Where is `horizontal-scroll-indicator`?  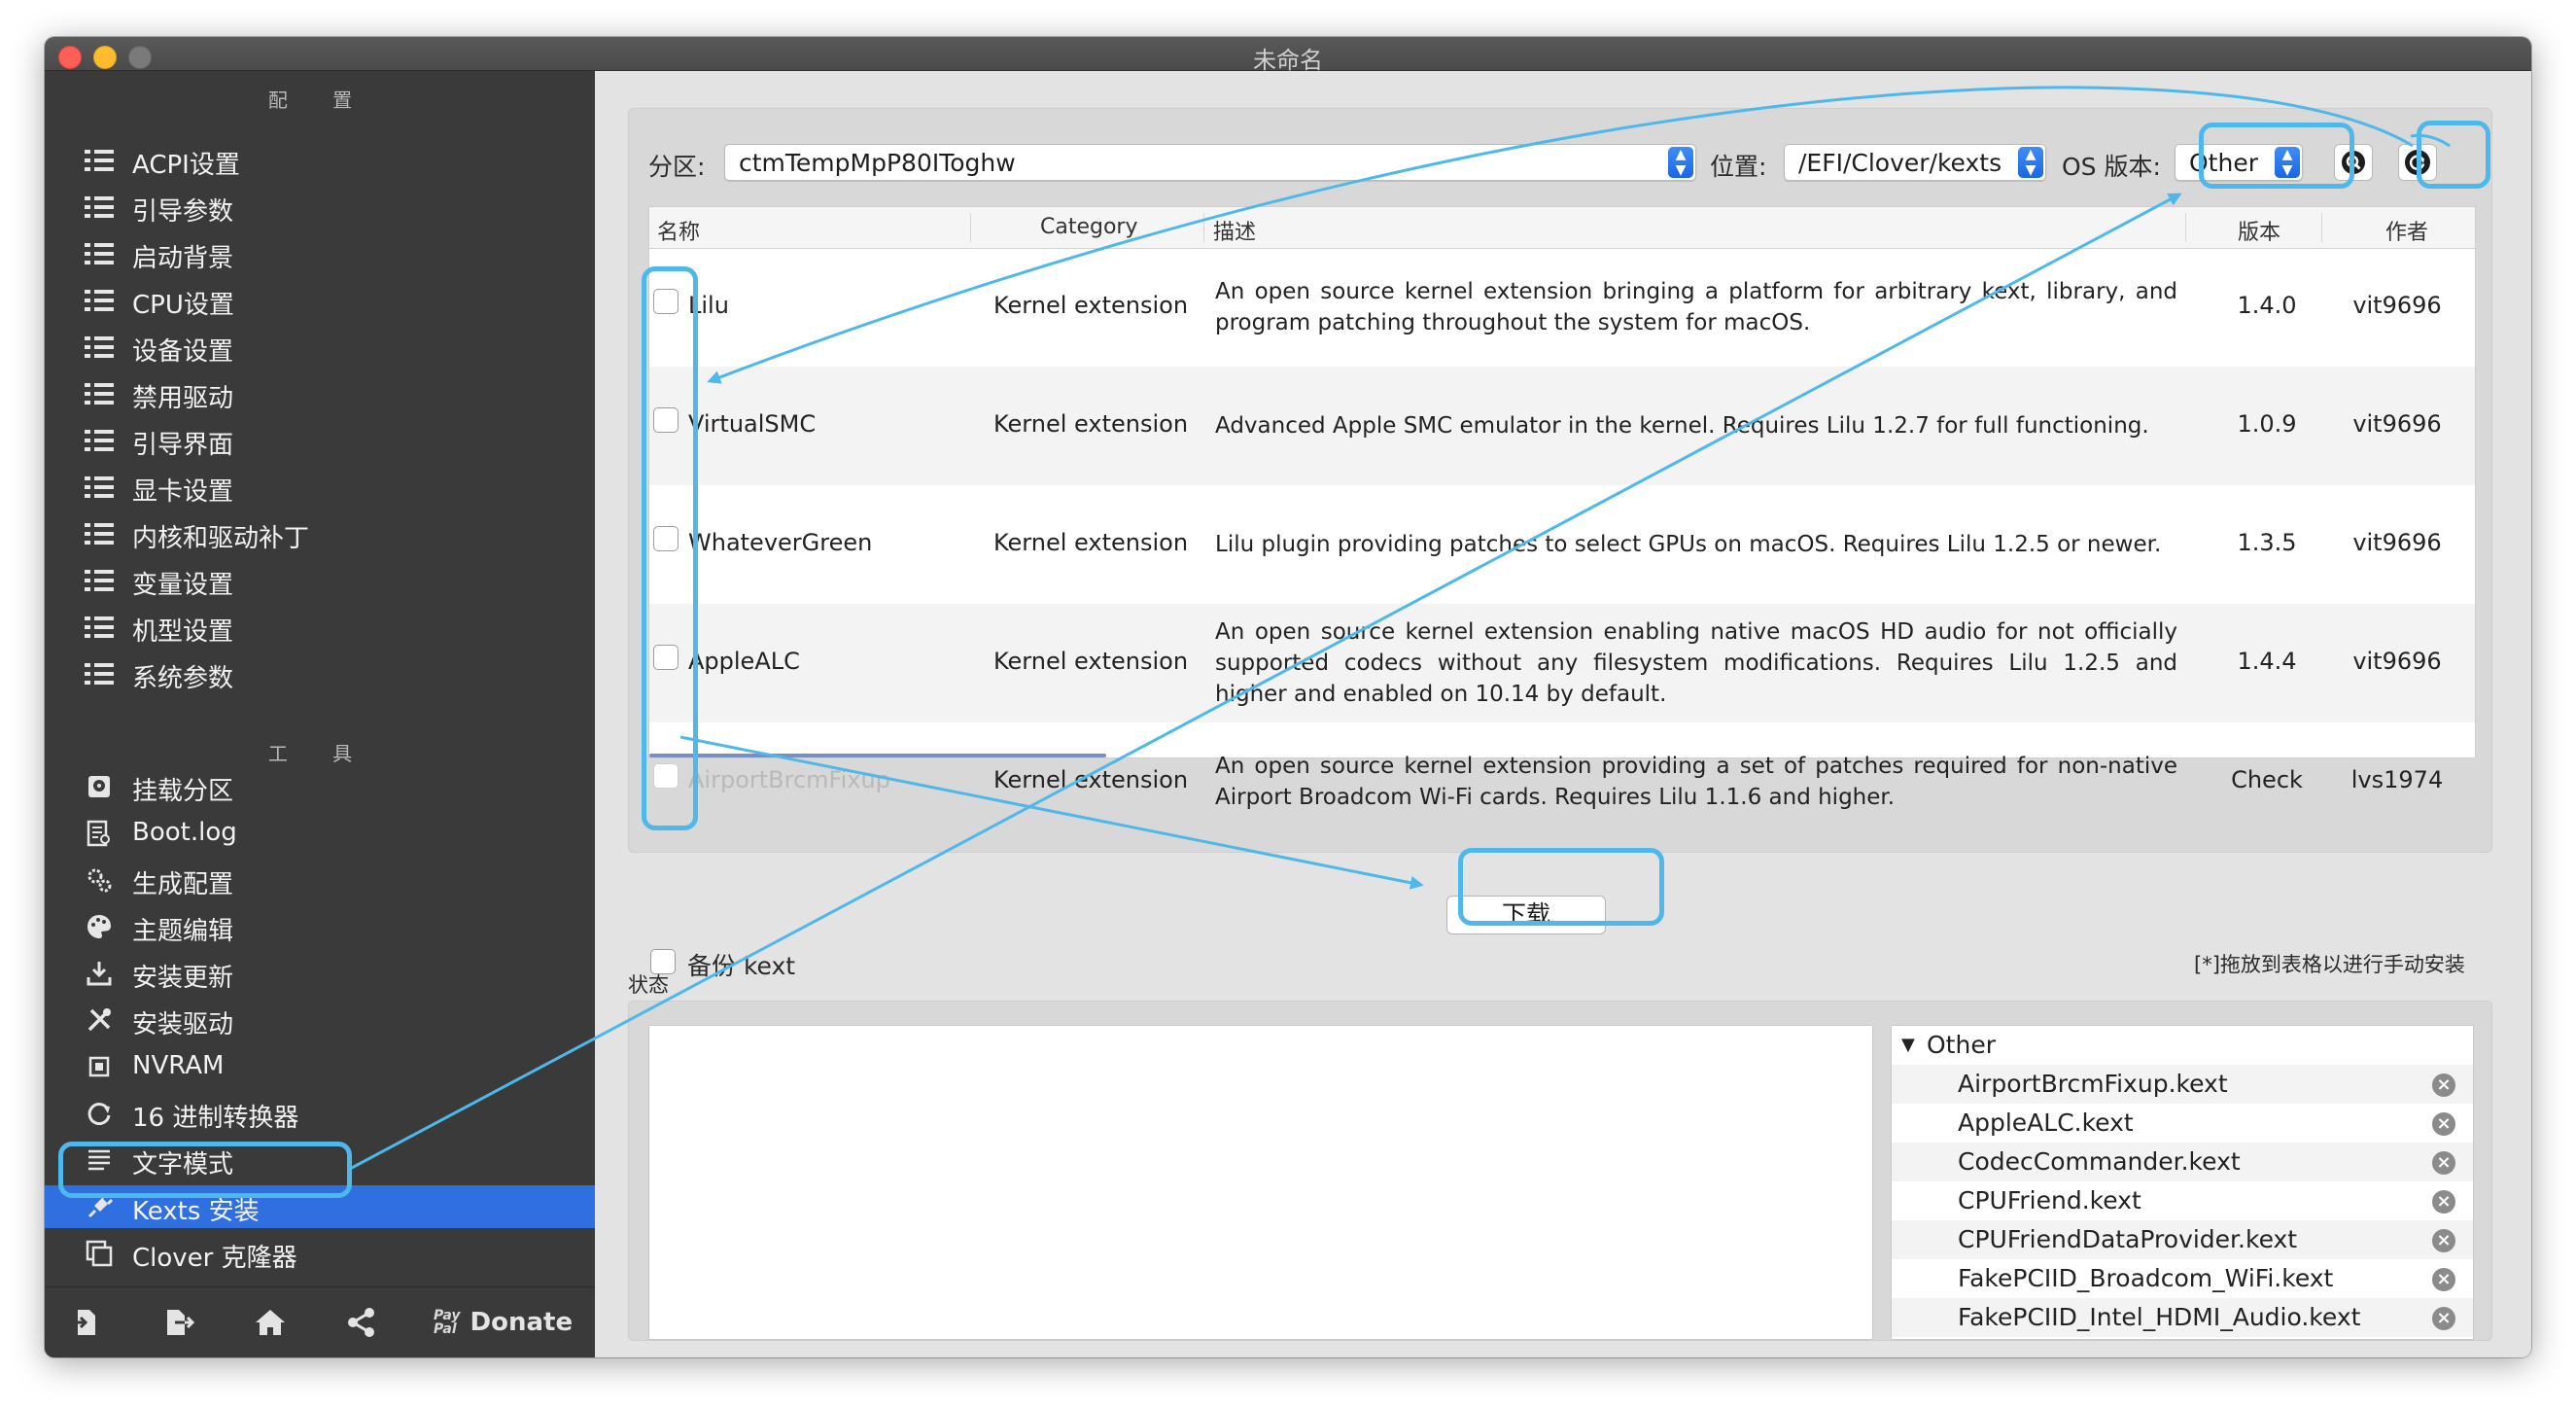
horizontal-scroll-indicator is located at coordinates (878, 755).